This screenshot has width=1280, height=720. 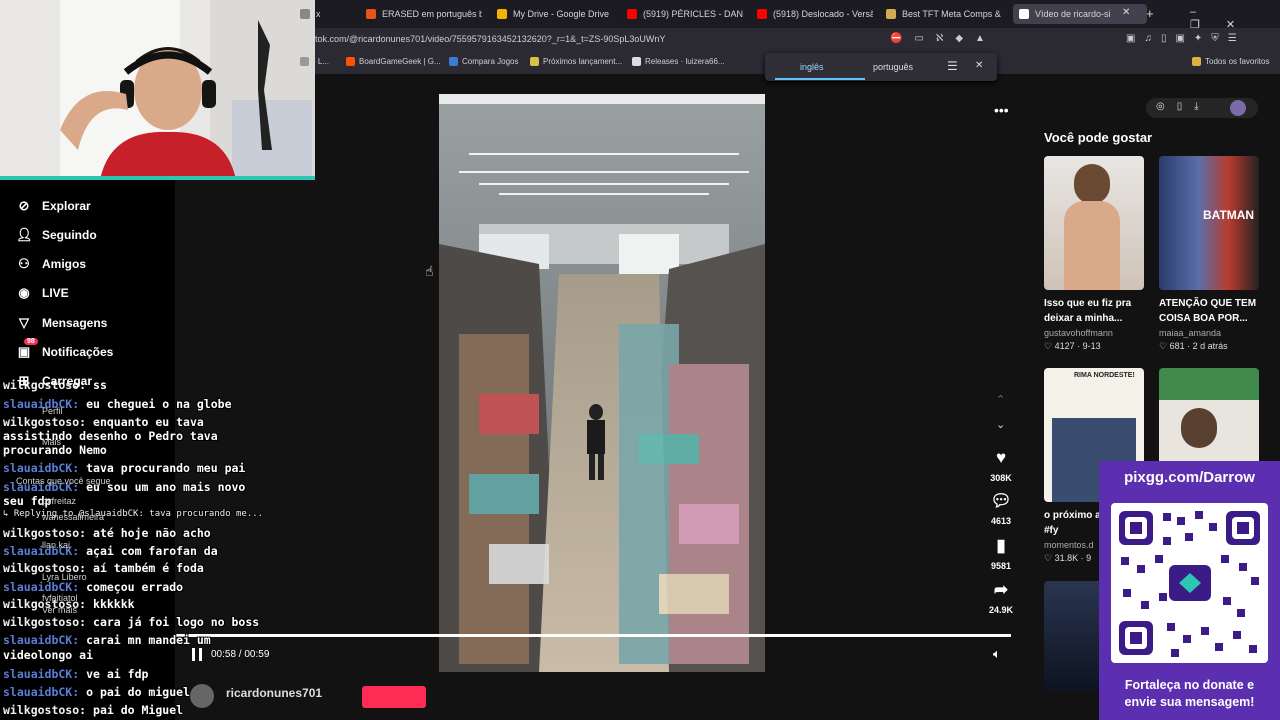 I want to click on inbox-icon: ▣, so click(x=24, y=351).